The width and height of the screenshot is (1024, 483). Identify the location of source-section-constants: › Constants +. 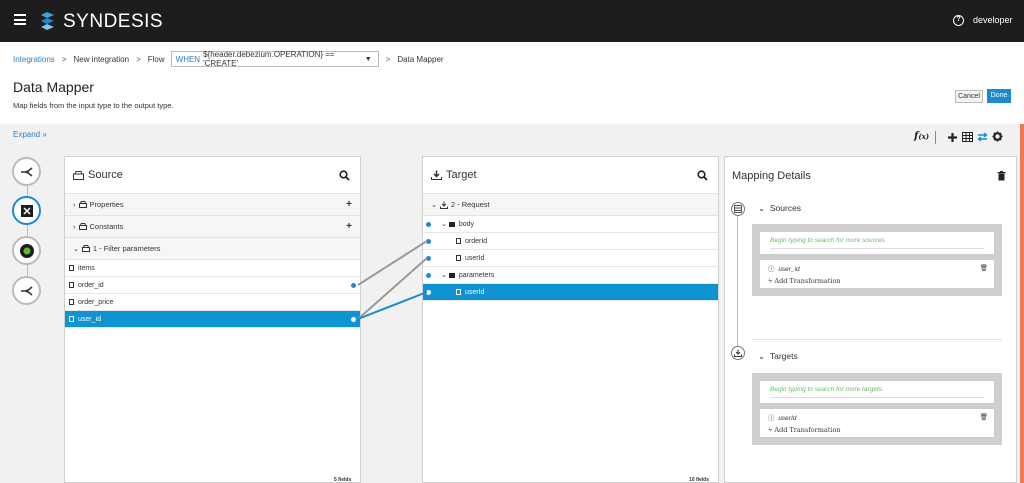
(212, 227).